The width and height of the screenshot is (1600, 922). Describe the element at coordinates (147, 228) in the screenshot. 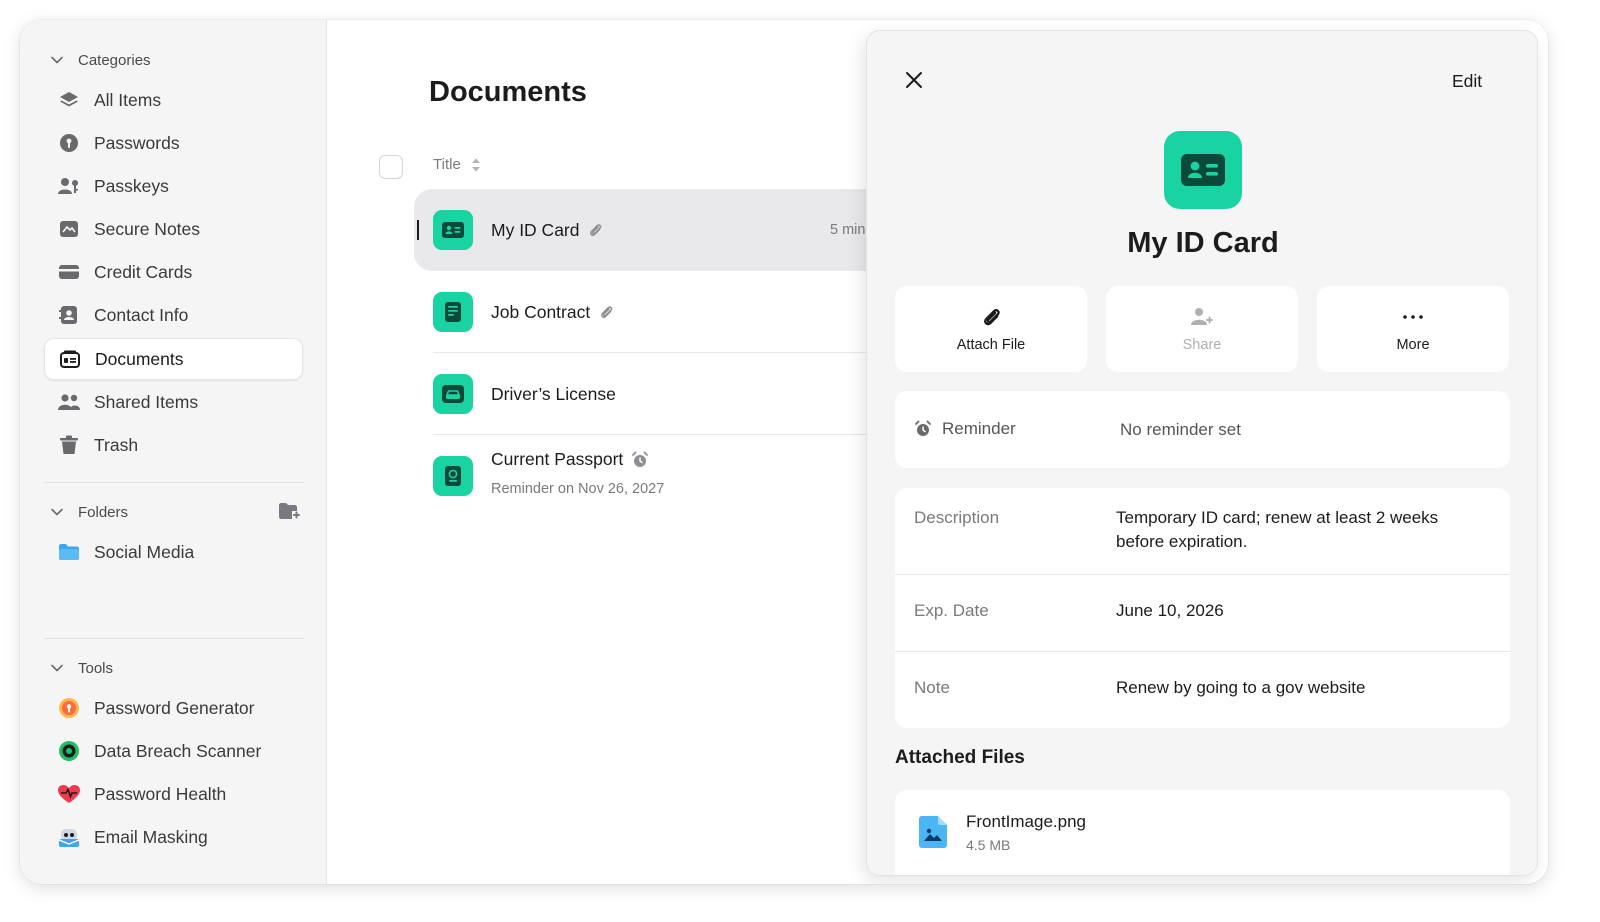

I see `sidebar-item-label: Secure Notes` at that location.